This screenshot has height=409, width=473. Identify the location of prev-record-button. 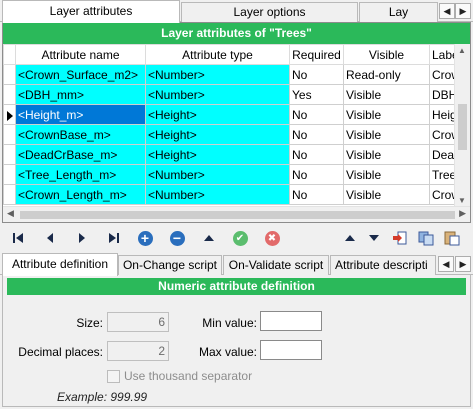
(50, 238).